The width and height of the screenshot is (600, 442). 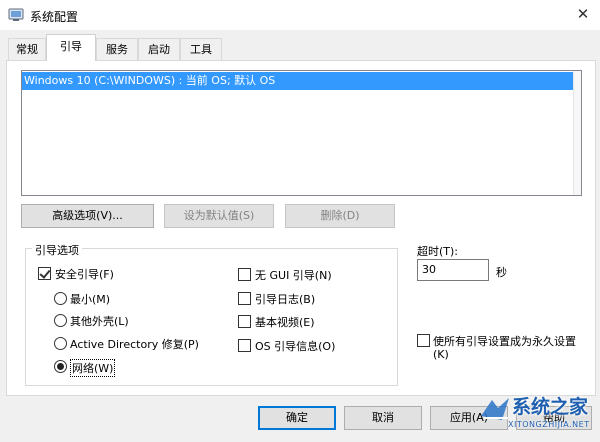 What do you see at coordinates (297, 418) in the screenshot?
I see `ok-button: 确定` at bounding box center [297, 418].